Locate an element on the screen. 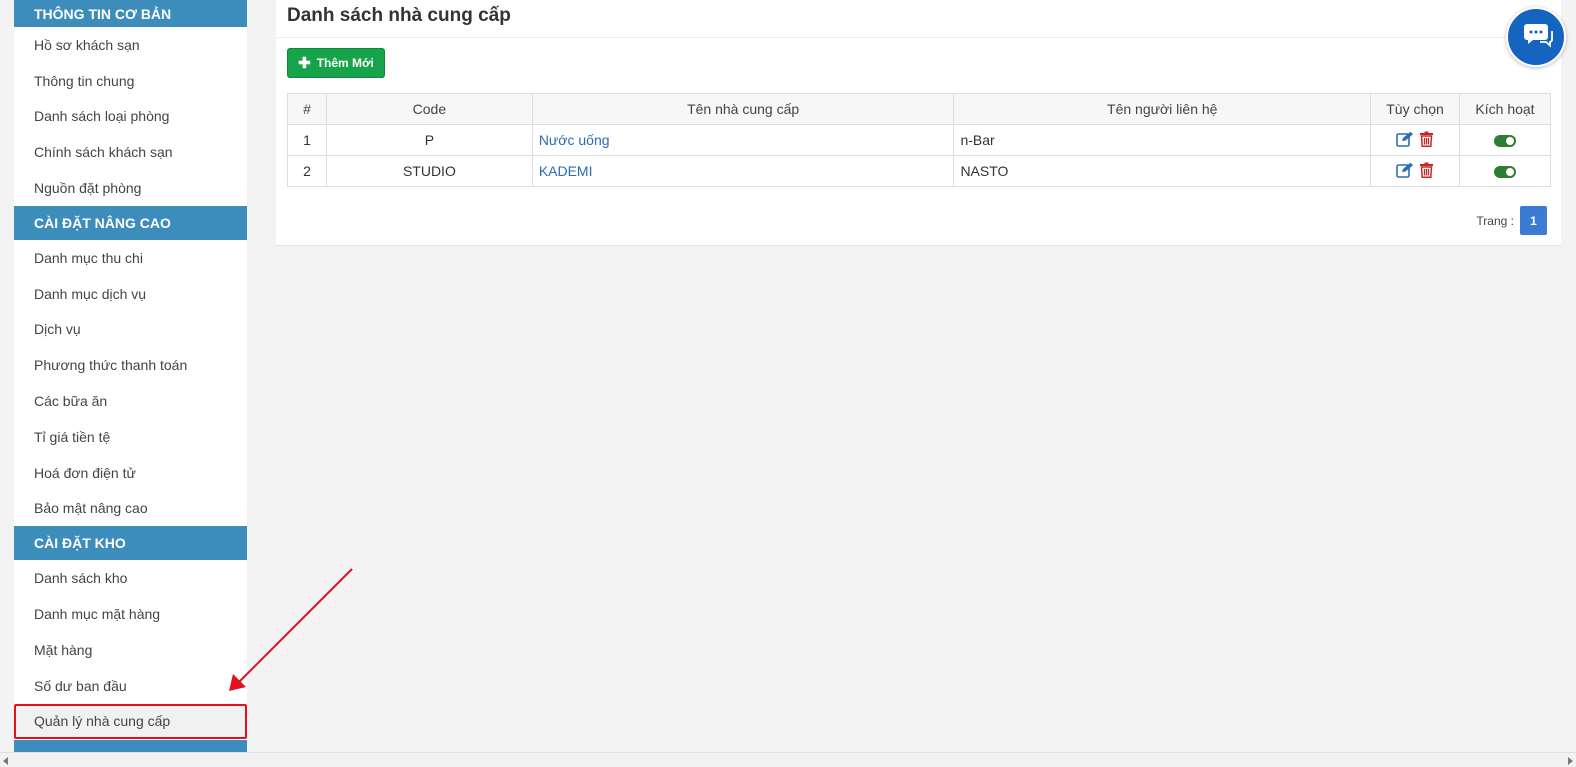 This screenshot has height=767, width=1576. add-new-label: Thêm Mới is located at coordinates (345, 63).